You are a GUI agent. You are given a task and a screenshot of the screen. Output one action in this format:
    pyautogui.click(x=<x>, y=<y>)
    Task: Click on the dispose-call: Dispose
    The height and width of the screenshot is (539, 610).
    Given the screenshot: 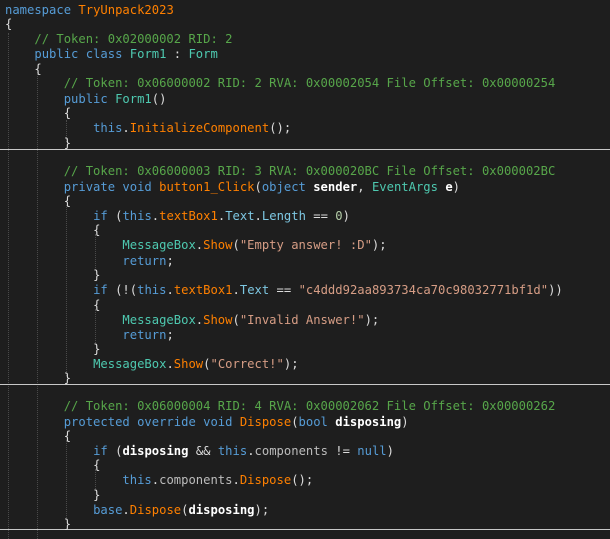 What is the action you would take?
    pyautogui.click(x=265, y=480)
    